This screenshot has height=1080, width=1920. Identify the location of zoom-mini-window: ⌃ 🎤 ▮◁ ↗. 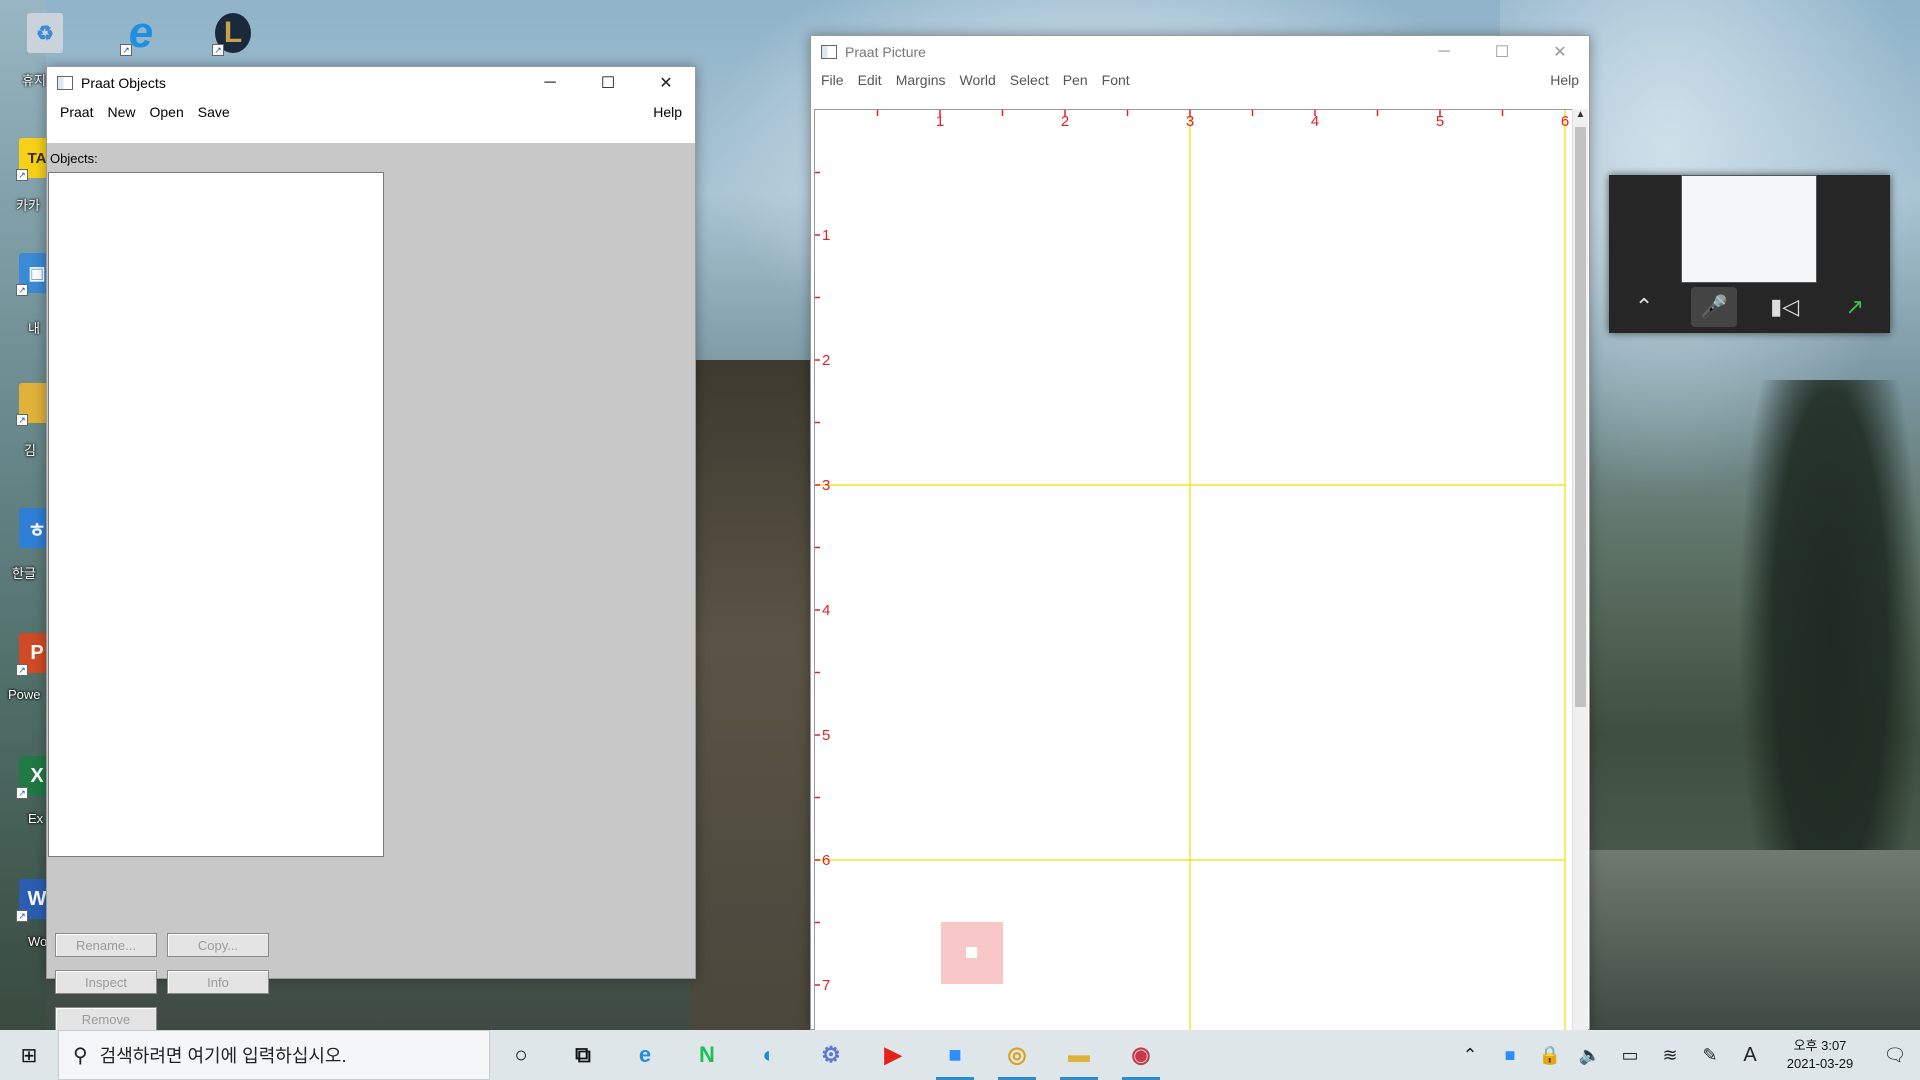
(1749, 254).